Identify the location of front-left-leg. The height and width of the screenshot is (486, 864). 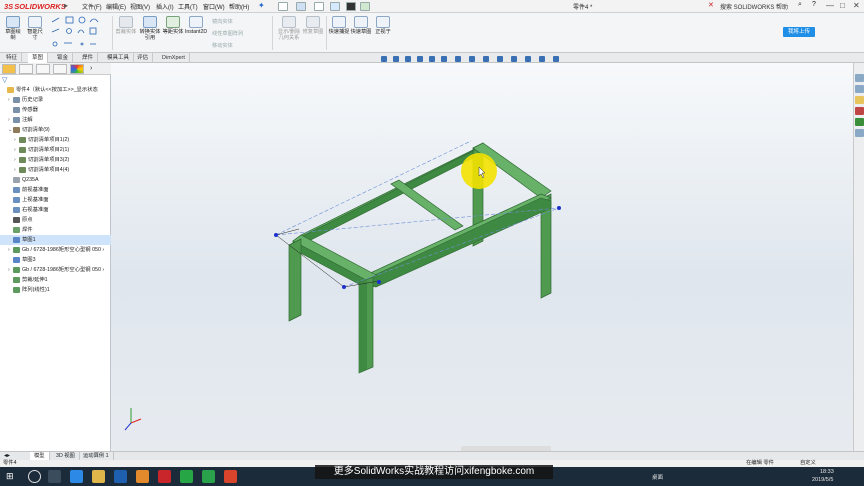
(295, 280).